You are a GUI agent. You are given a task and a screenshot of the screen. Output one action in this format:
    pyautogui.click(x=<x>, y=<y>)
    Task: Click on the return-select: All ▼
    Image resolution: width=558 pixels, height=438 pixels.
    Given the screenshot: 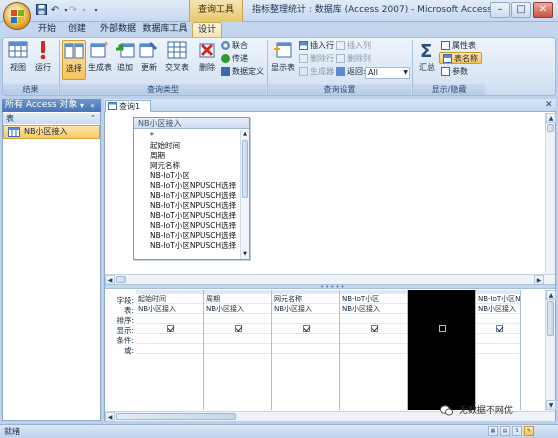 What is the action you would take?
    pyautogui.click(x=387, y=73)
    